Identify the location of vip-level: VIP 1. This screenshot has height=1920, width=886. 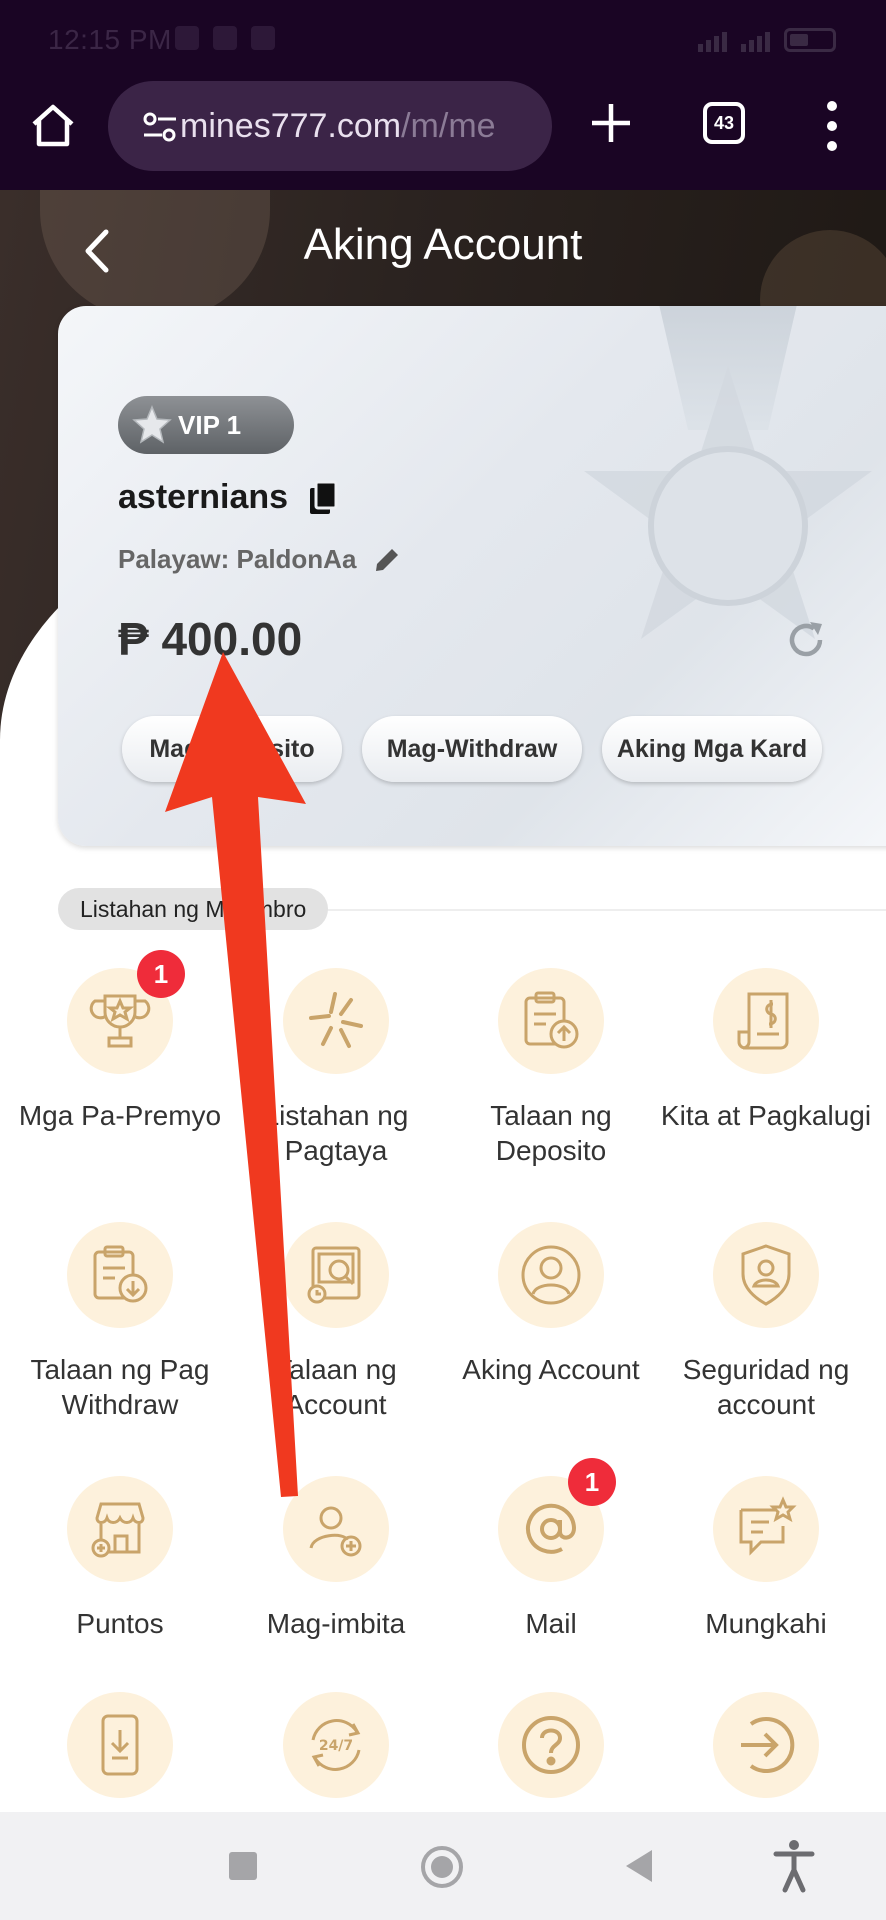
(210, 424).